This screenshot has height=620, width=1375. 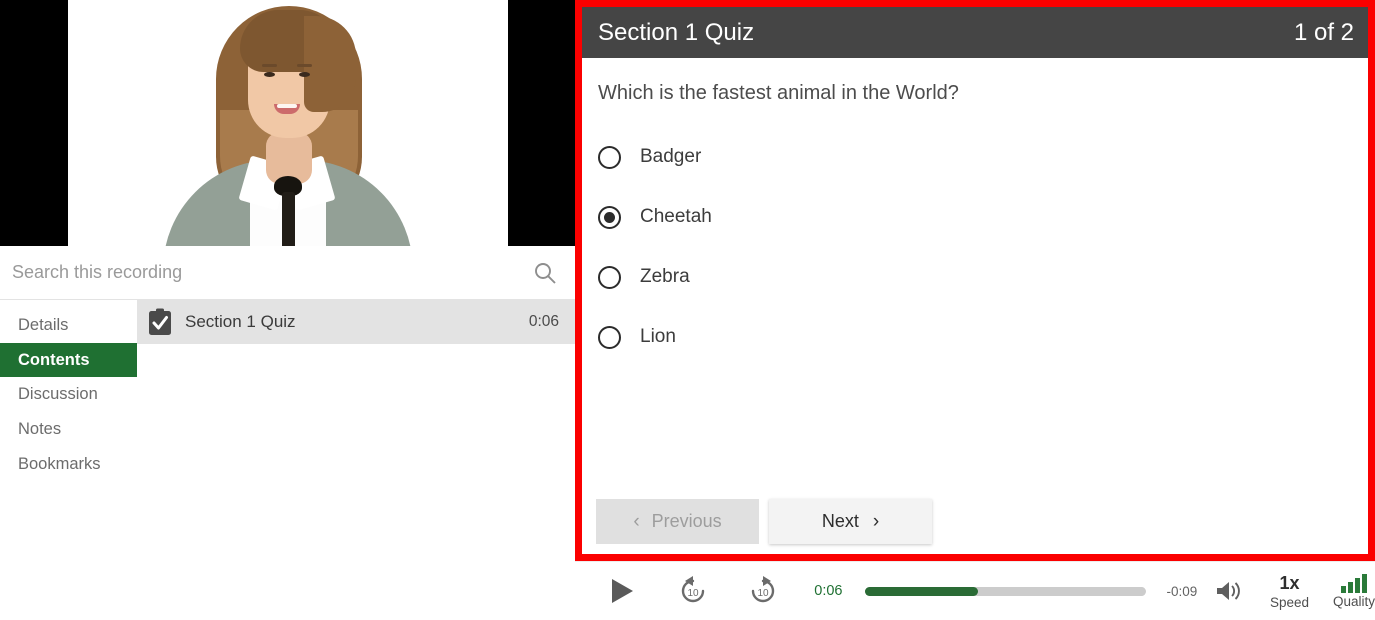 I want to click on quiz-option-label: Lion, so click(x=658, y=336).